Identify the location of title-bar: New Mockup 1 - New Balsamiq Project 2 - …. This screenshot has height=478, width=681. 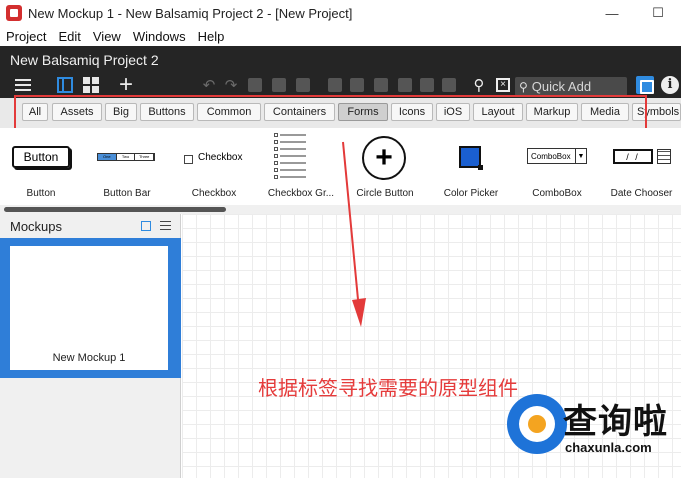
(340, 13).